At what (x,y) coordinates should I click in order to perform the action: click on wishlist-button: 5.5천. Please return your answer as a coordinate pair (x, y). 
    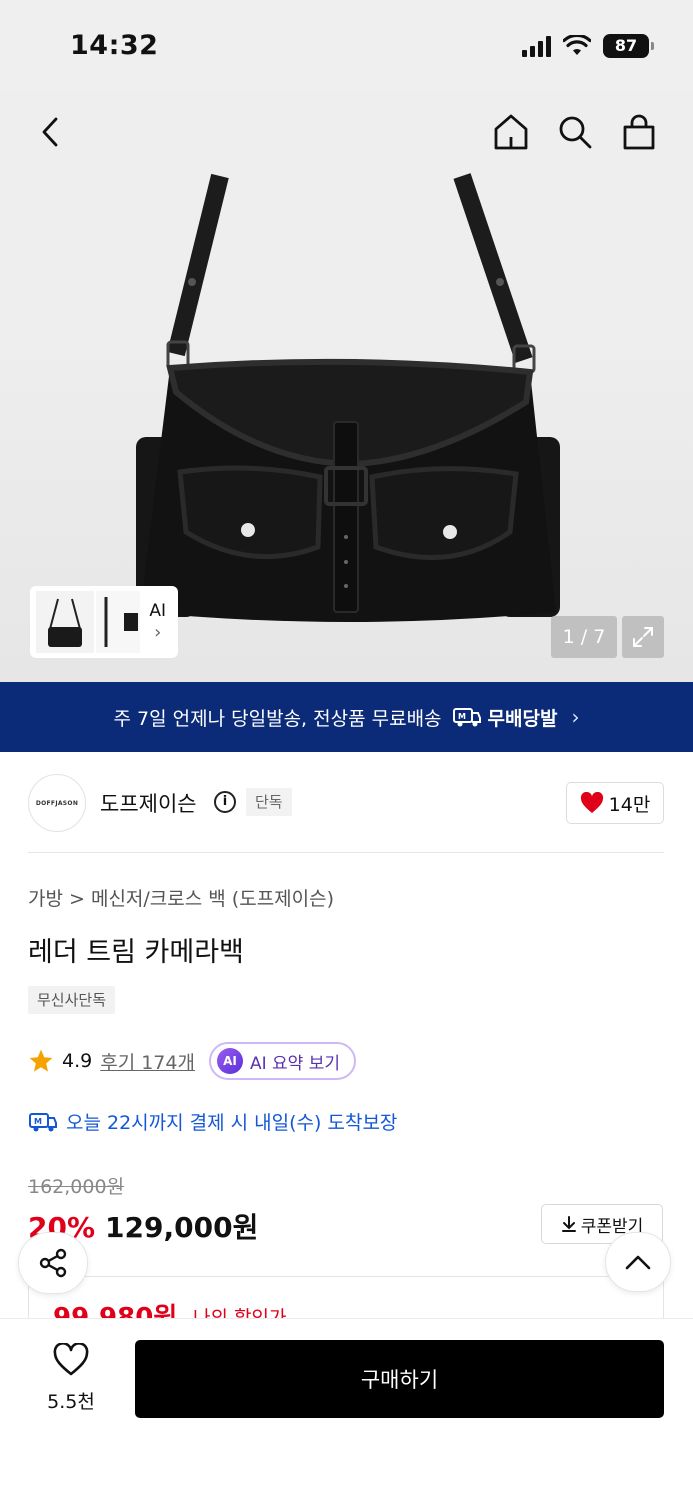
    Looking at the image, I should click on (71, 1378).